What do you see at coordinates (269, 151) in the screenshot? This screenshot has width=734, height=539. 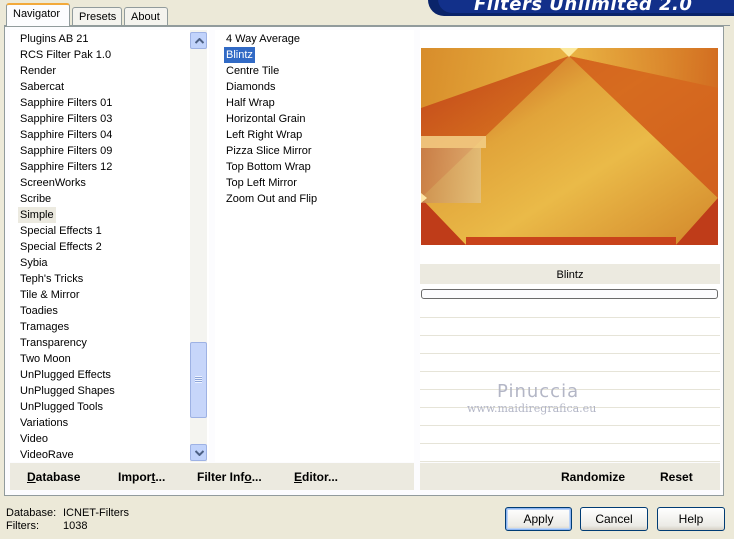 I see `filter-item: Pizza Slice Mirror` at bounding box center [269, 151].